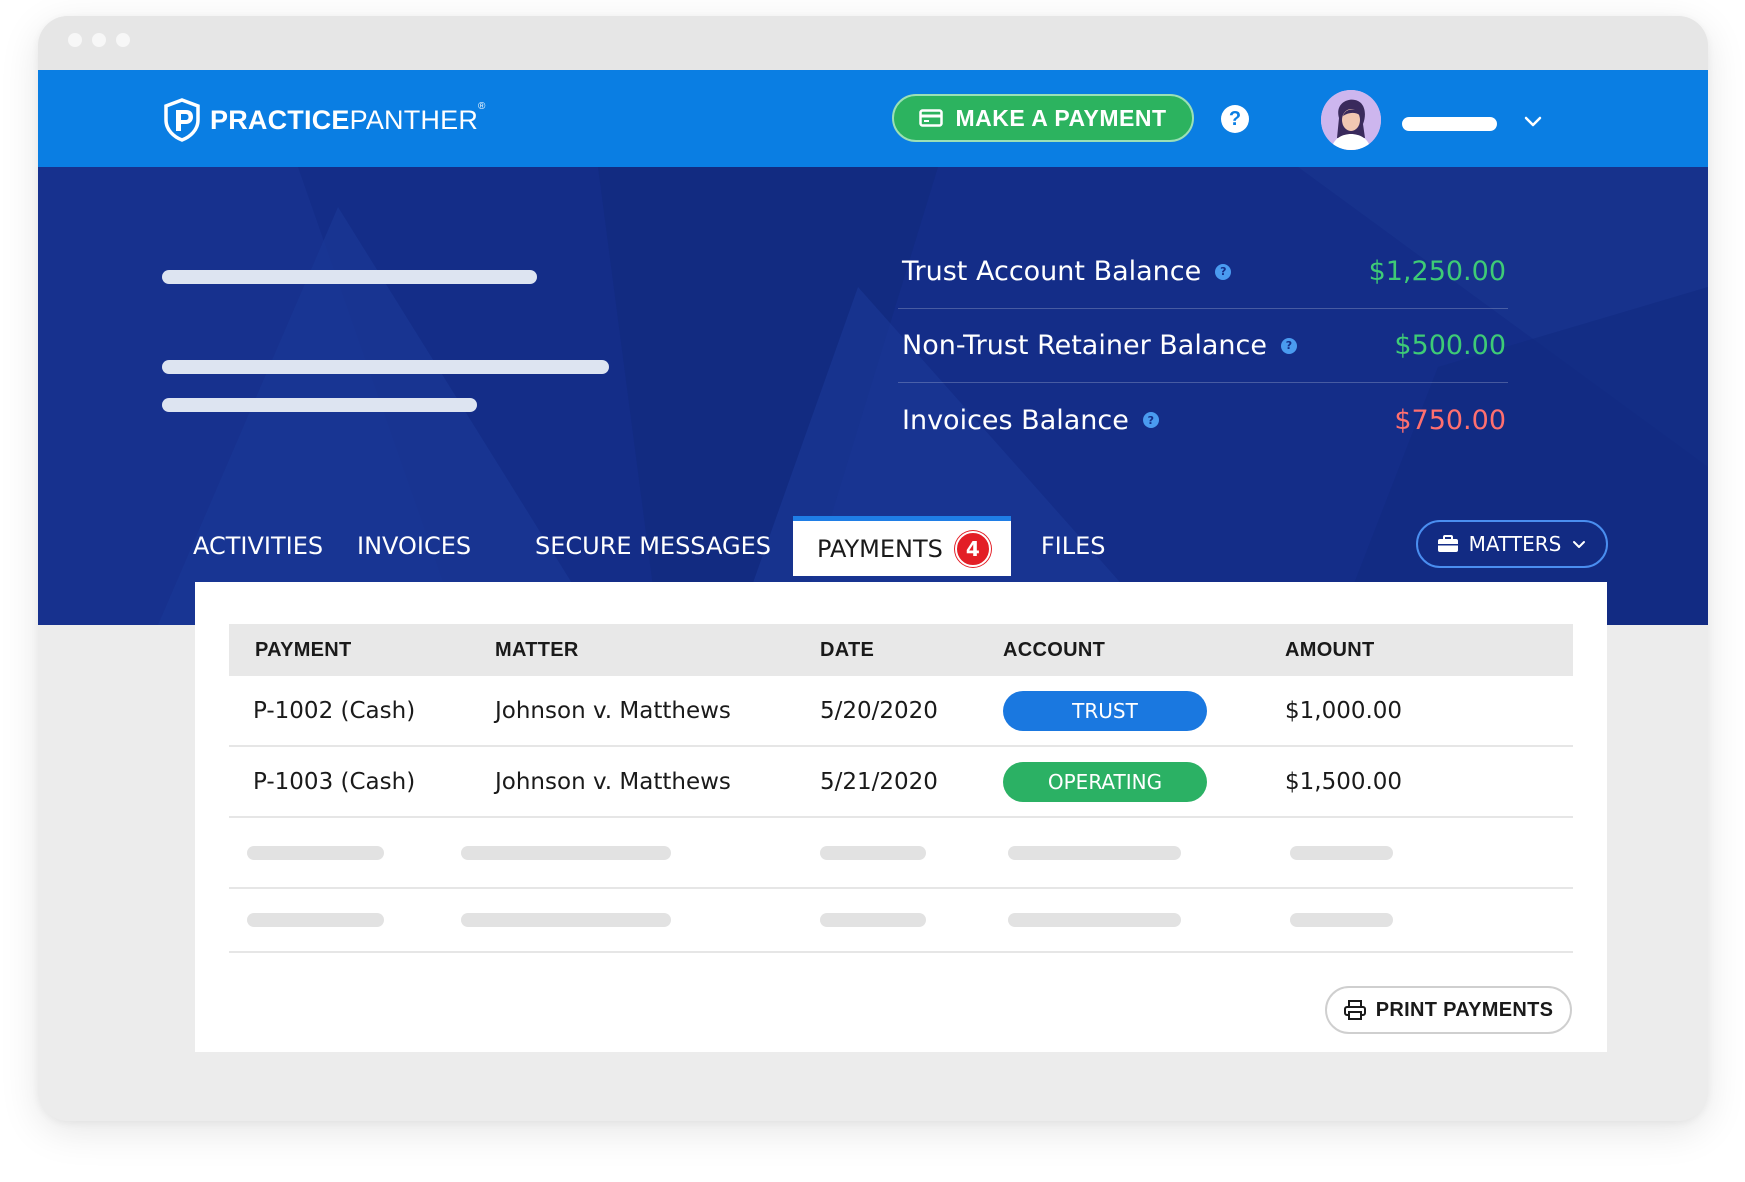 This screenshot has height=1182, width=1745. What do you see at coordinates (1344, 781) in the screenshot?
I see `payment-amount: $1,500.00` at bounding box center [1344, 781].